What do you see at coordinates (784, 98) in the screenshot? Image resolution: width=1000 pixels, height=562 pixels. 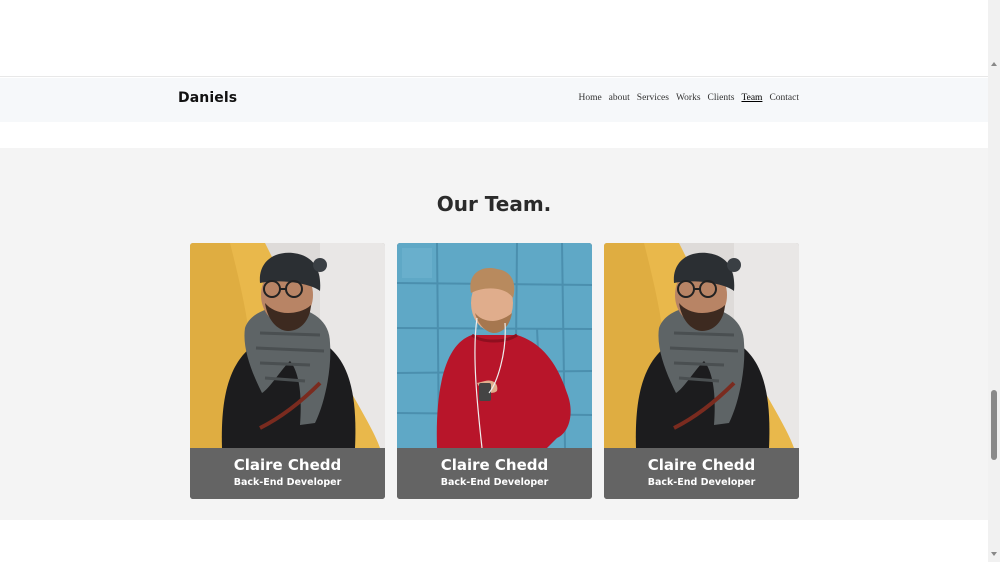 I see `nav-item-contact: Contact` at bounding box center [784, 98].